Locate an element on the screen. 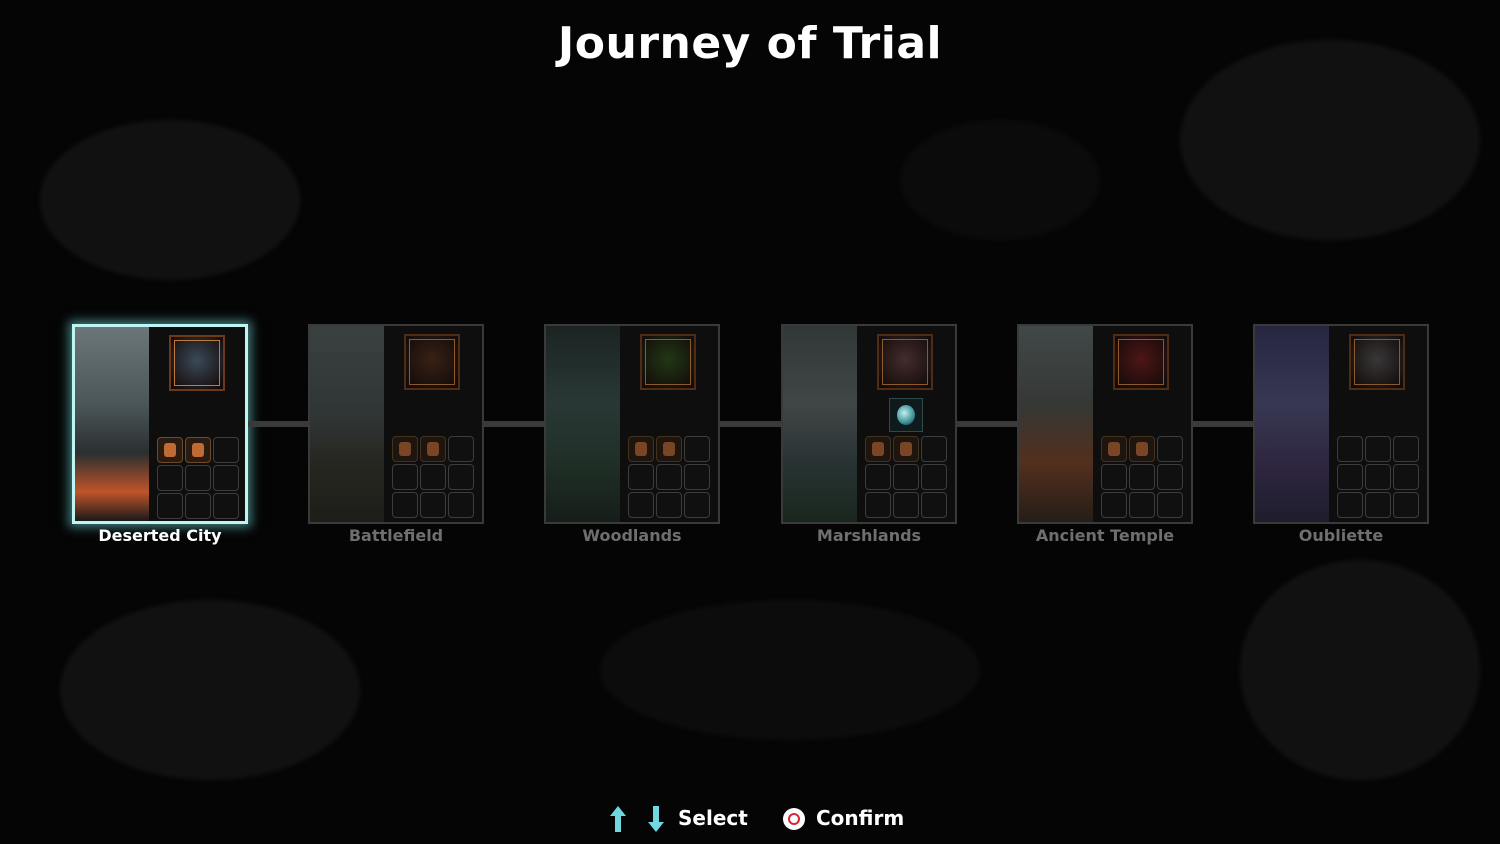 This screenshot has width=1500, height=844. bamboo-forest-scene is located at coordinates (583, 424).